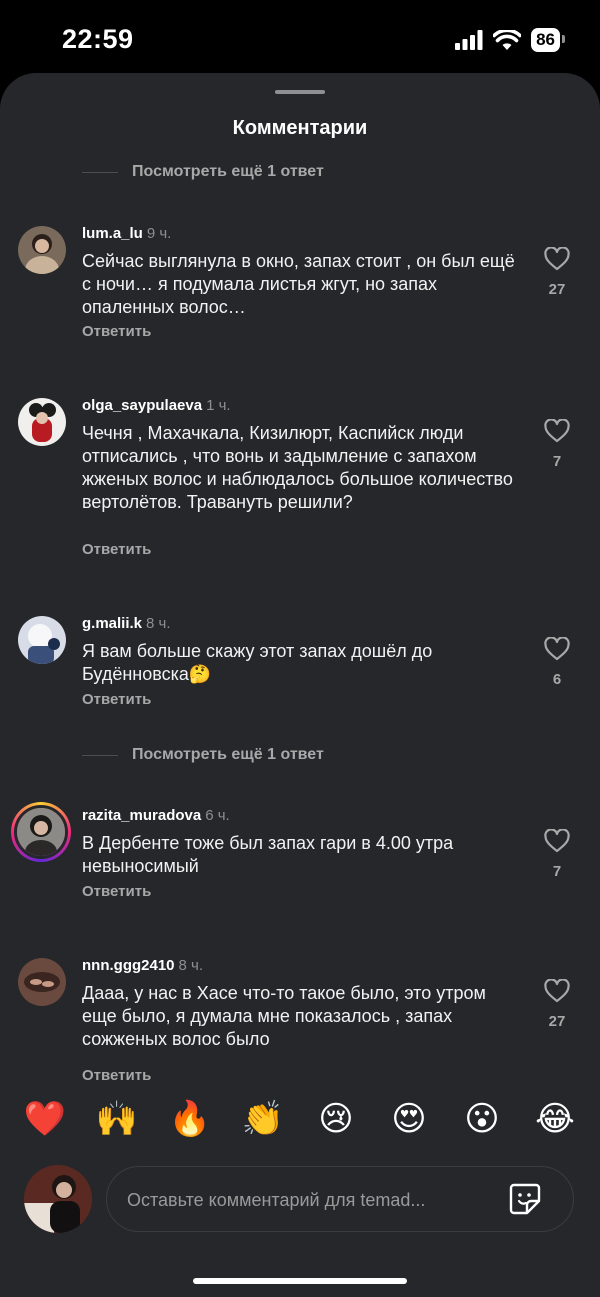 The height and width of the screenshot is (1297, 600). Describe the element at coordinates (58, 1199) in the screenshot. I see `current-user-avatar` at that location.